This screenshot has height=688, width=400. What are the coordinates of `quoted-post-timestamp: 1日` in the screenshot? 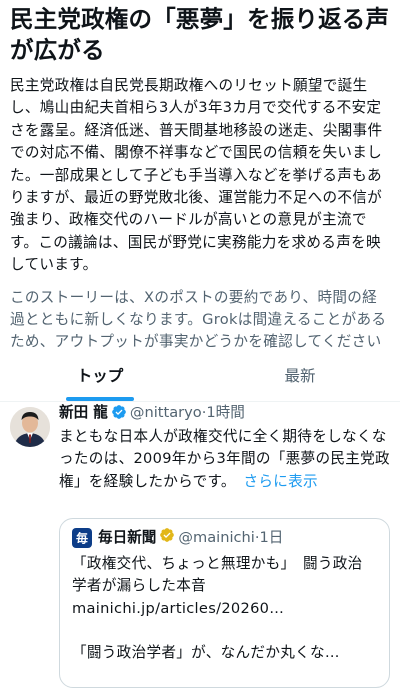 It's located at (271, 537).